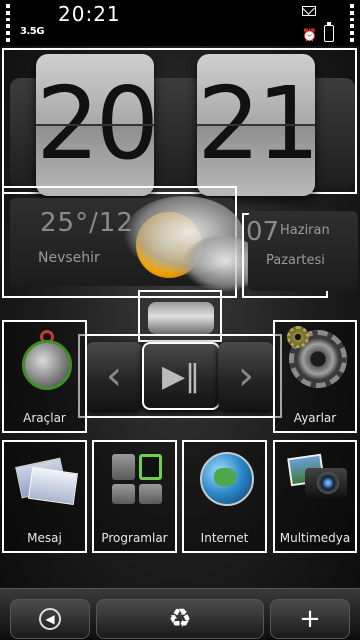 This screenshot has height=640, width=360. What do you see at coordinates (315, 376) in the screenshot?
I see `app-tile-ayarlar: Ayarlar` at bounding box center [315, 376].